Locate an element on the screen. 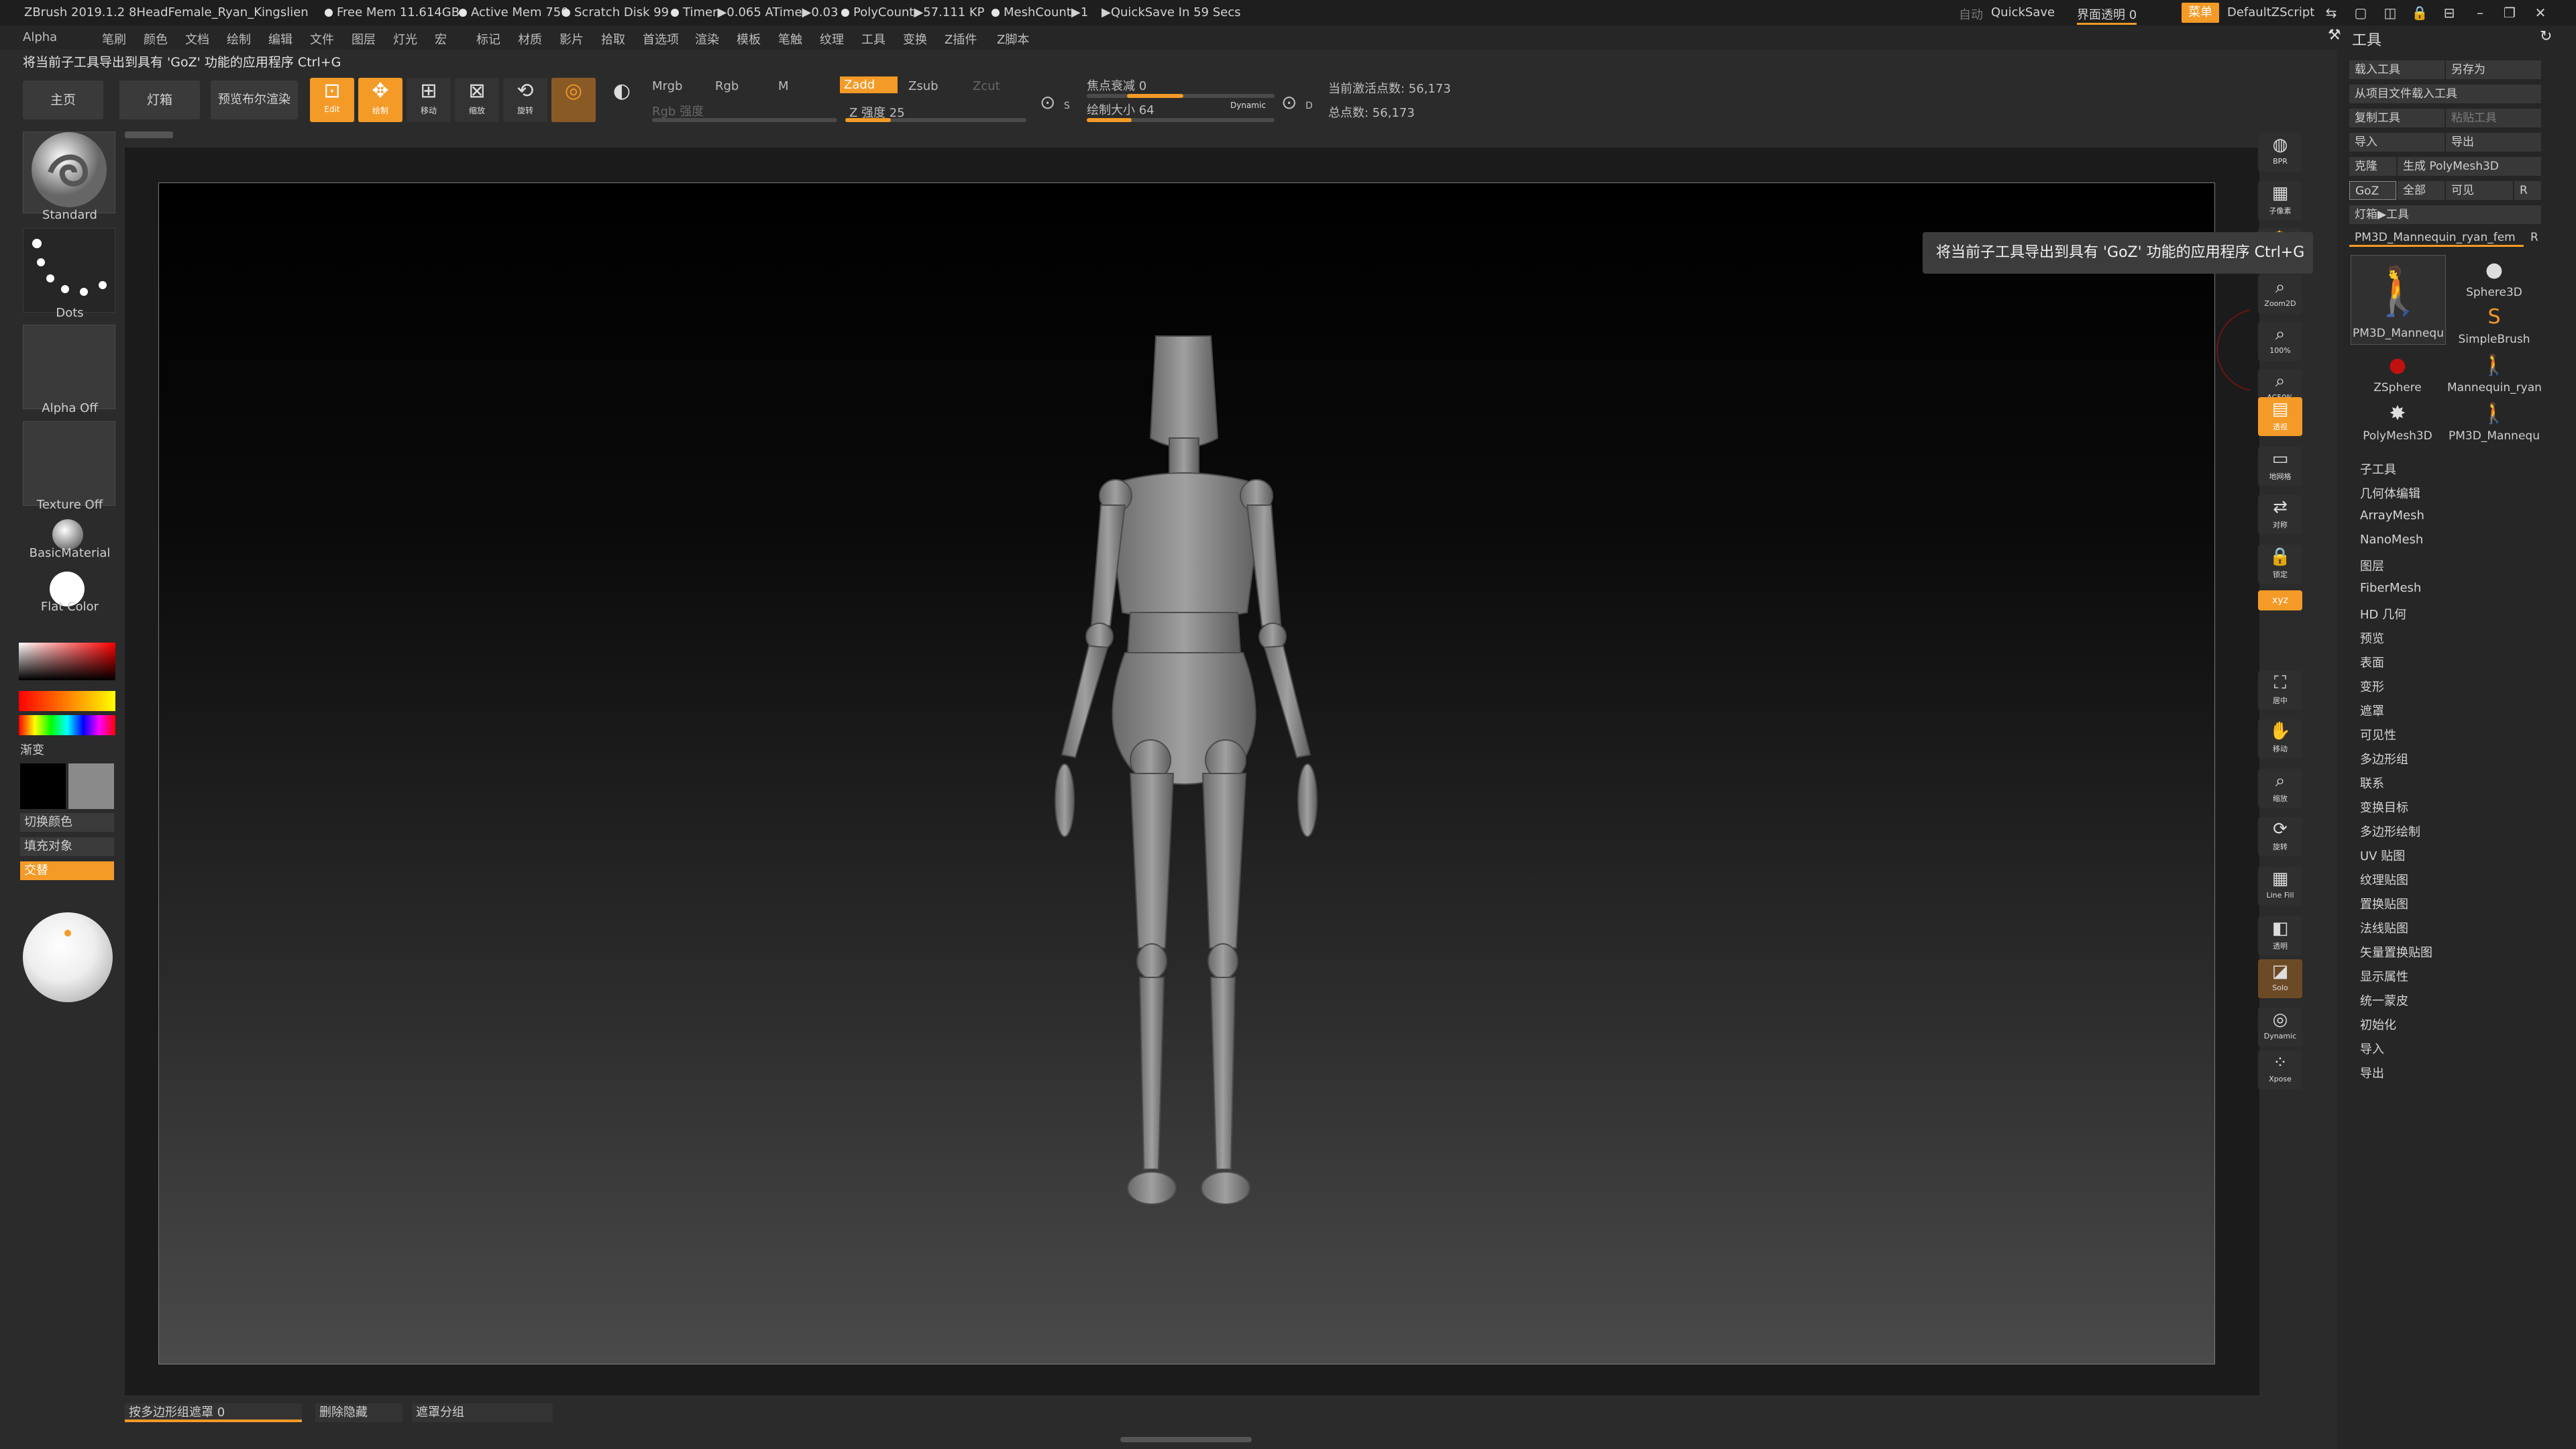  tool-section-header: 可见性 is located at coordinates (2378, 734).